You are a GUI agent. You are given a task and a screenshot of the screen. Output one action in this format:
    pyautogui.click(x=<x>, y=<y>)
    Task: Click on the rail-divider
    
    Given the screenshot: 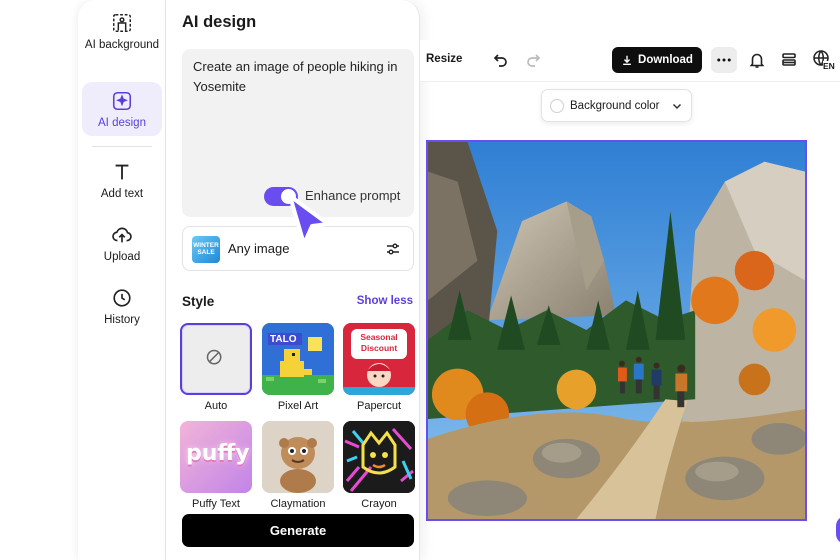 What is the action you would take?
    pyautogui.click(x=122, y=146)
    